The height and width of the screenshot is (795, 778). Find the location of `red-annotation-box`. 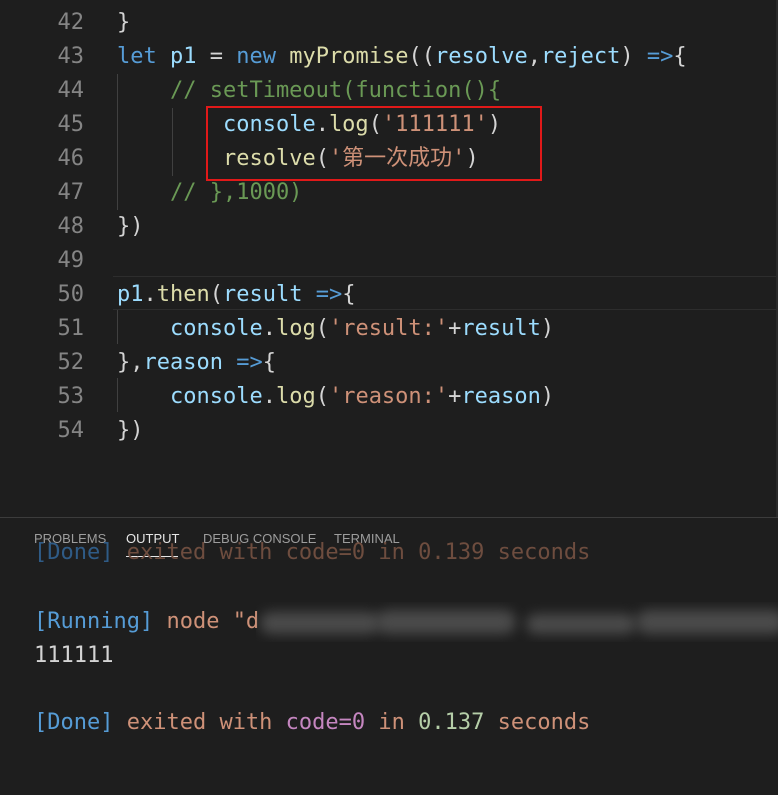

red-annotation-box is located at coordinates (374, 143).